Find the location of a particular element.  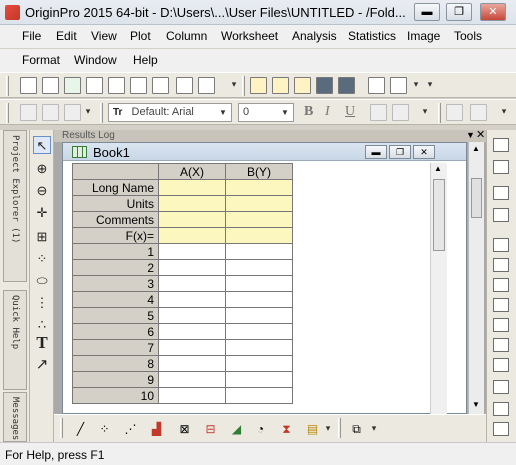

save-template-icon is located at coordinates (346, 85).